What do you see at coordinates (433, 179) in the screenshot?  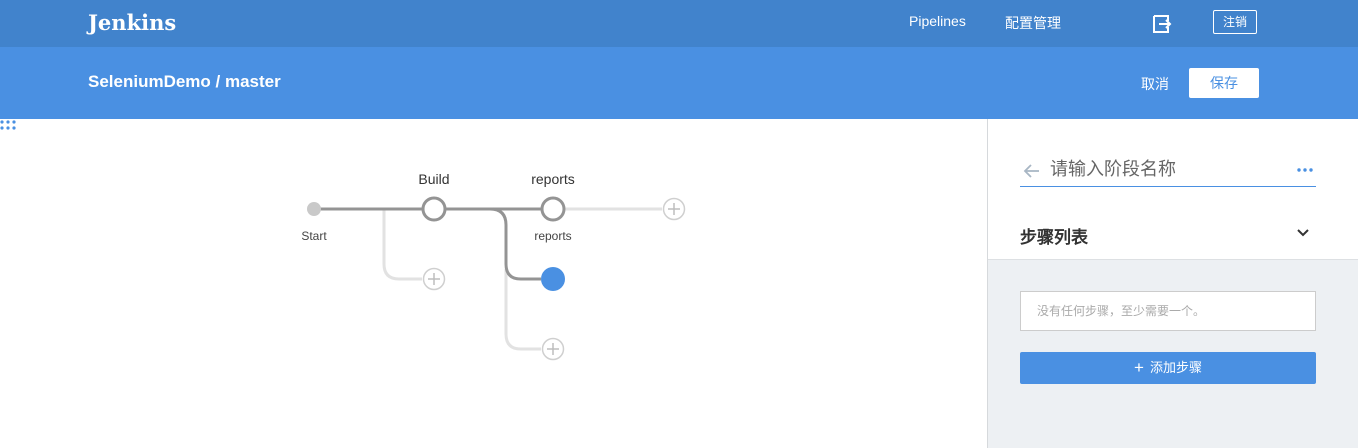 I see `stage-label-build: Build` at bounding box center [433, 179].